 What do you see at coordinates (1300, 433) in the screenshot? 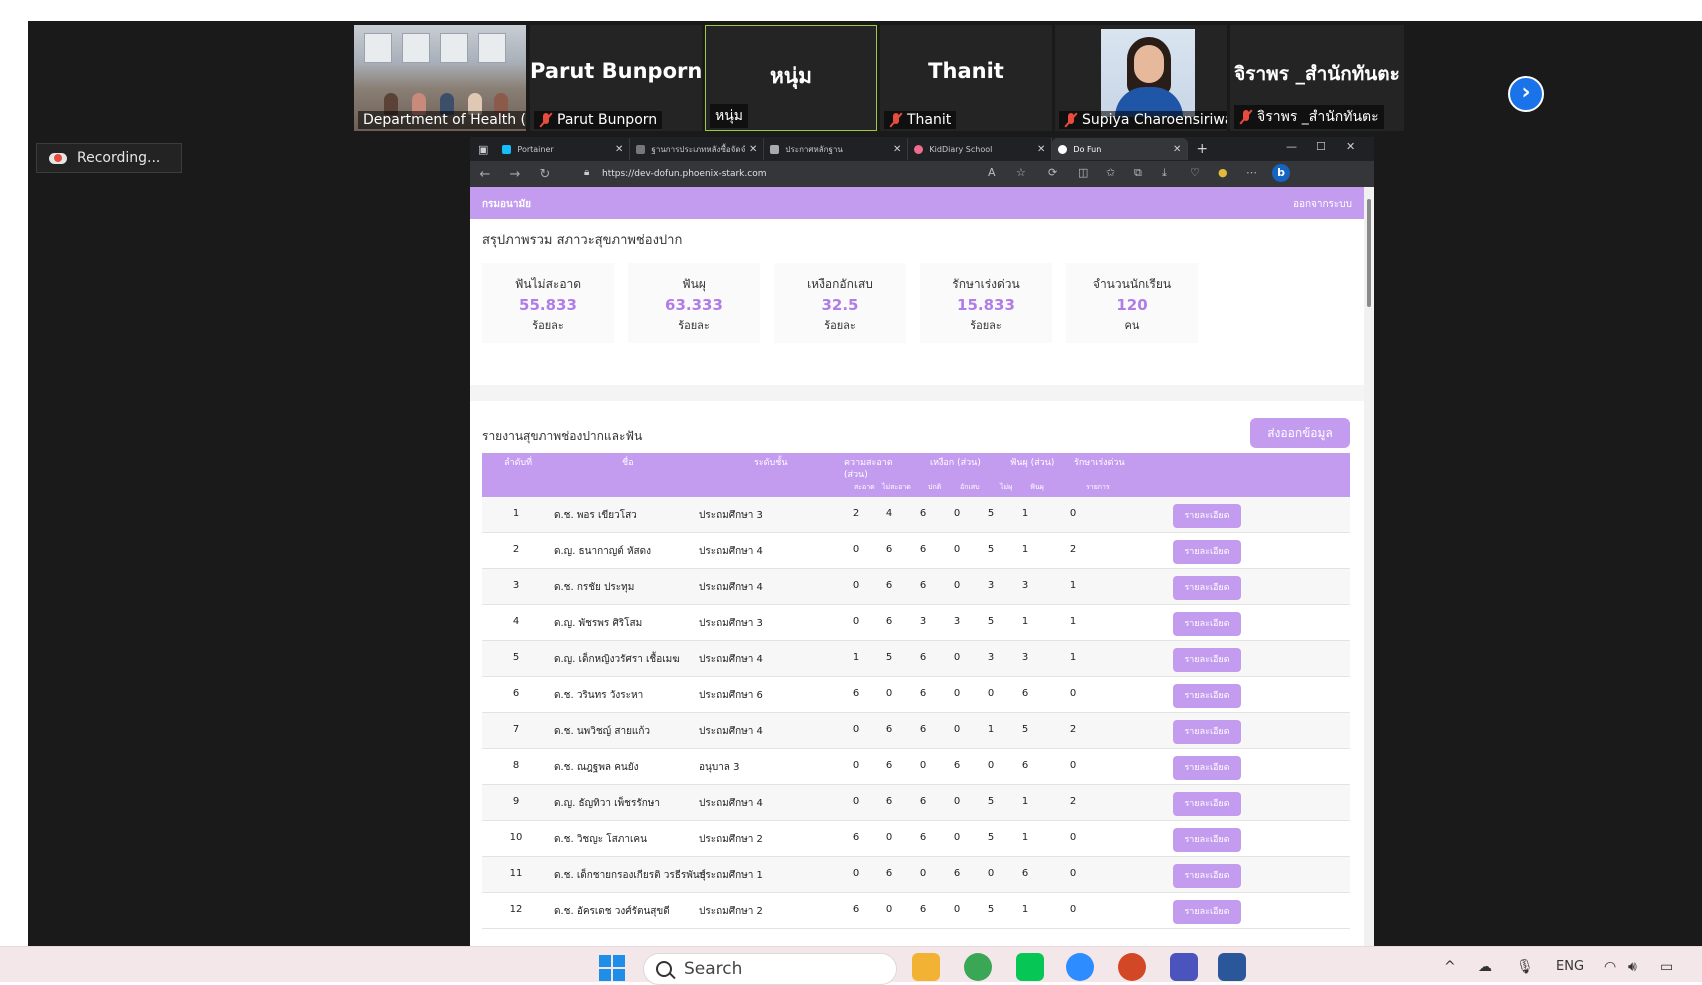
I see `export-data-button: ส่งออกข้อมูล` at bounding box center [1300, 433].